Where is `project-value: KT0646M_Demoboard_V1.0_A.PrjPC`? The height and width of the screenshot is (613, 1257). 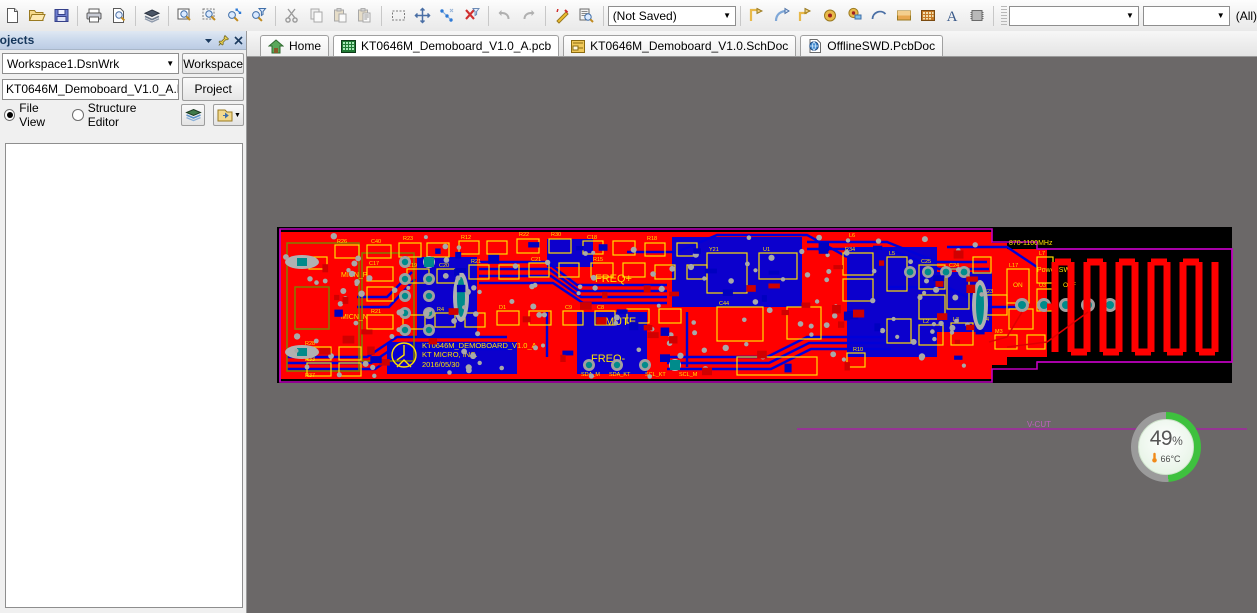 project-value: KT0646M_Demoboard_V1.0_A.PrjPC is located at coordinates (91, 89).